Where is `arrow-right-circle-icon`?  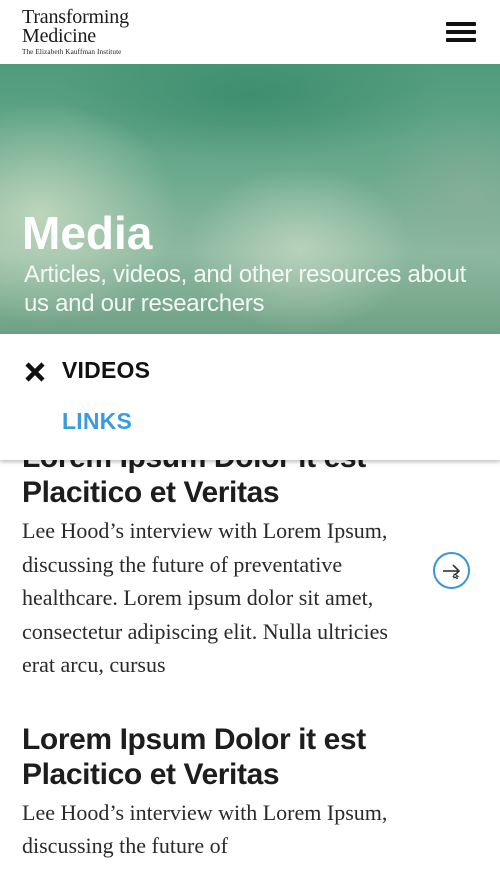 arrow-right-circle-icon is located at coordinates (451, 570).